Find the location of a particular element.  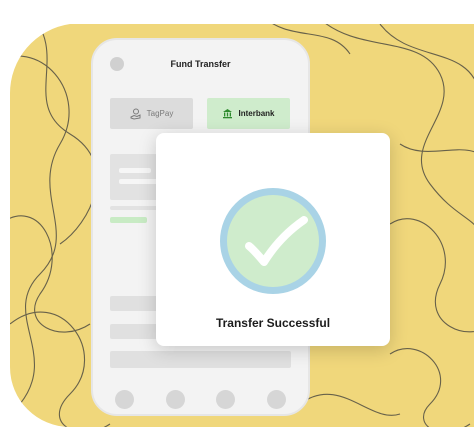

nav-history-icon is located at coordinates (226, 399).